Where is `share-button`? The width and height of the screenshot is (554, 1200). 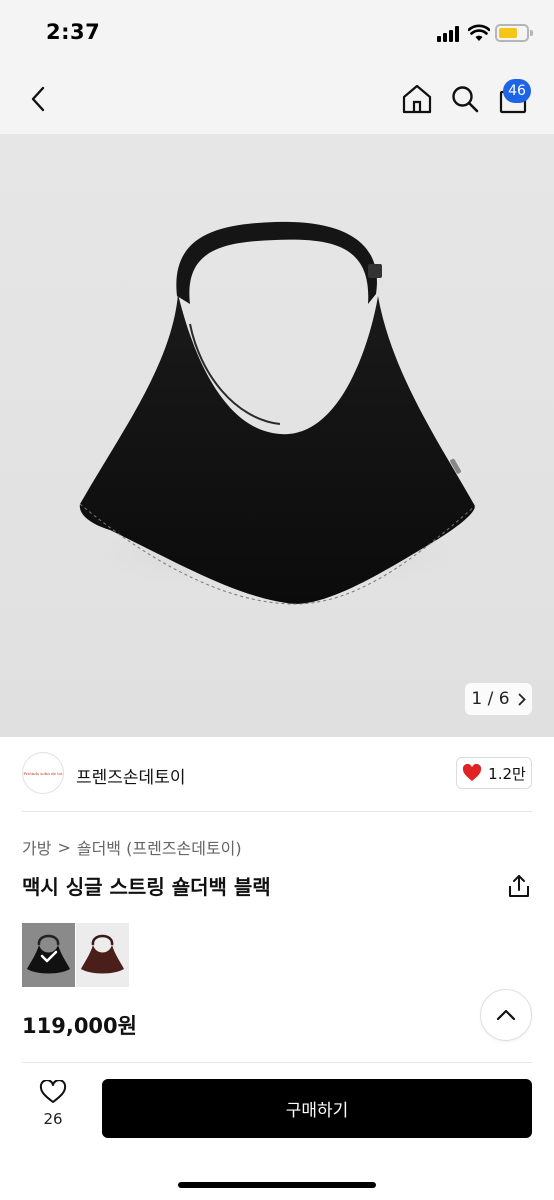
share-button is located at coordinates (519, 886).